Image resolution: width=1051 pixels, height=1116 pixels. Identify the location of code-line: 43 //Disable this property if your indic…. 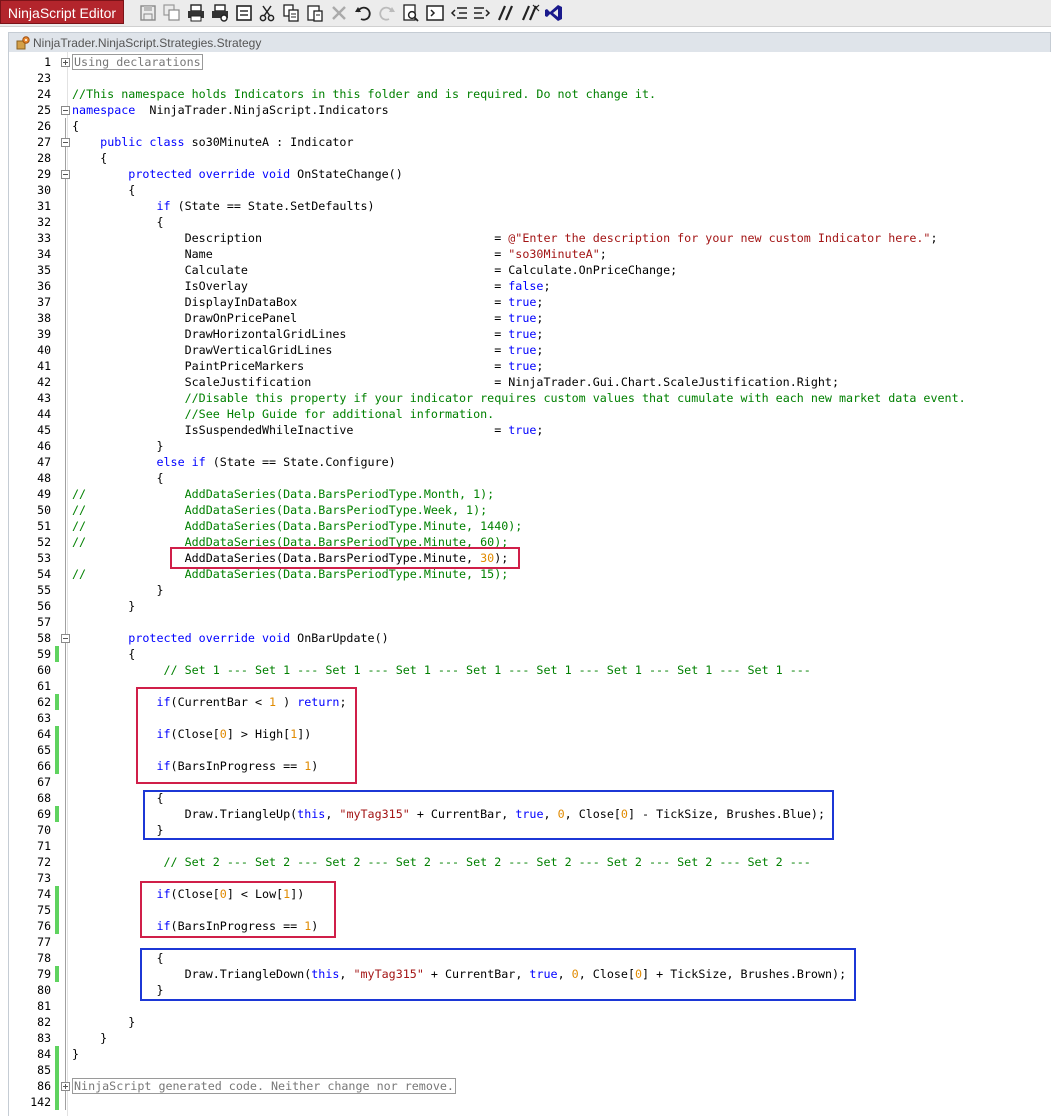
(529, 398).